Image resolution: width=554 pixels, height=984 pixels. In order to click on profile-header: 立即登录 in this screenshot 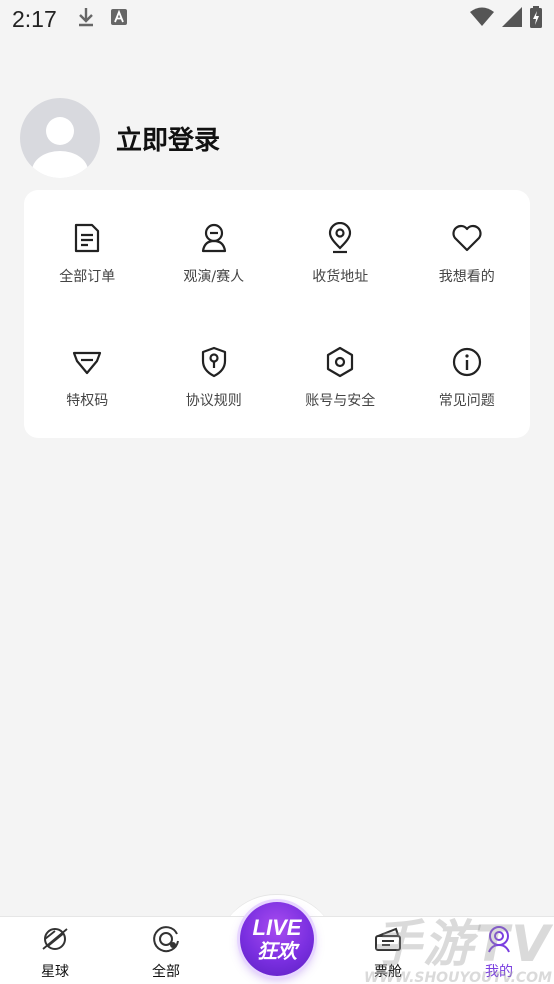, I will do `click(120, 138)`.